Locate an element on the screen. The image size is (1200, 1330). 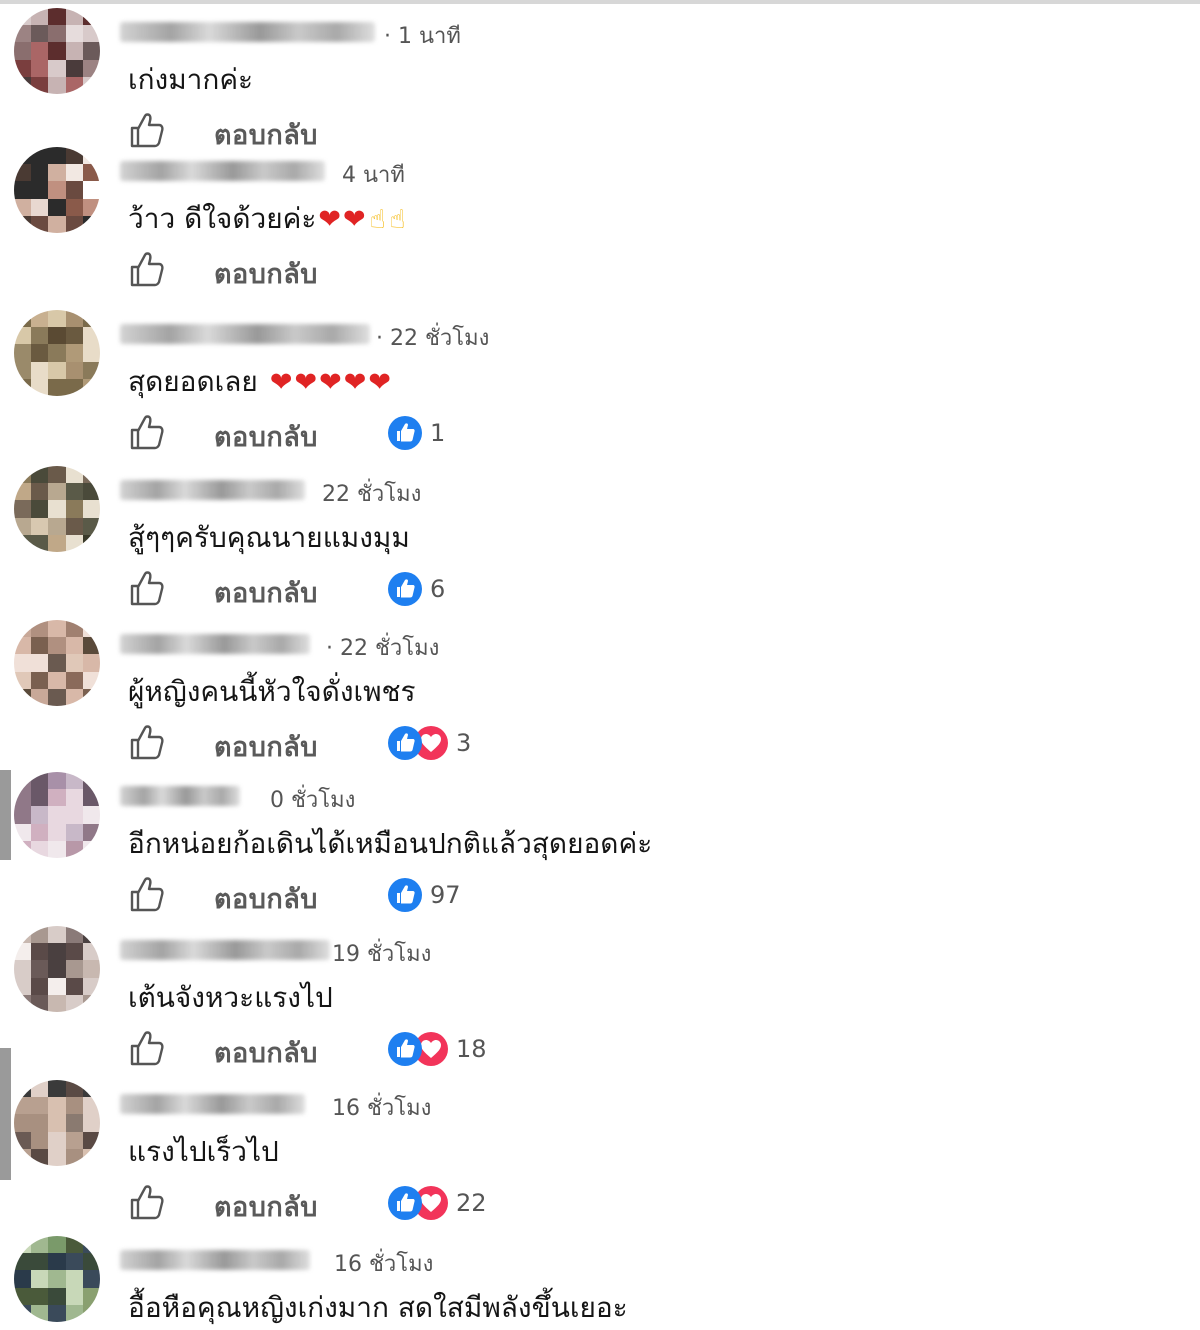
comment-text-content: ว้าว ดีใจด้วยค่ะ is located at coordinates (222, 218).